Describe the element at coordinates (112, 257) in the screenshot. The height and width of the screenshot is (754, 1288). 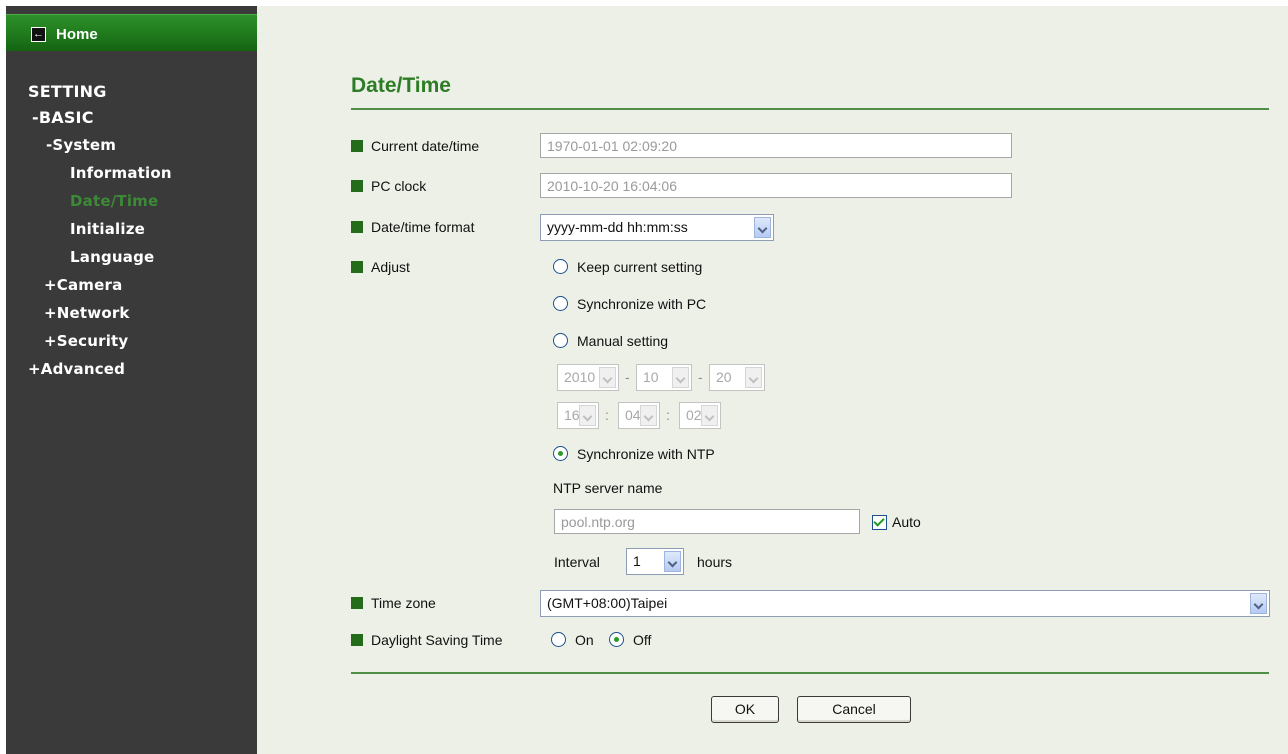
I see `nav-language: Language` at that location.